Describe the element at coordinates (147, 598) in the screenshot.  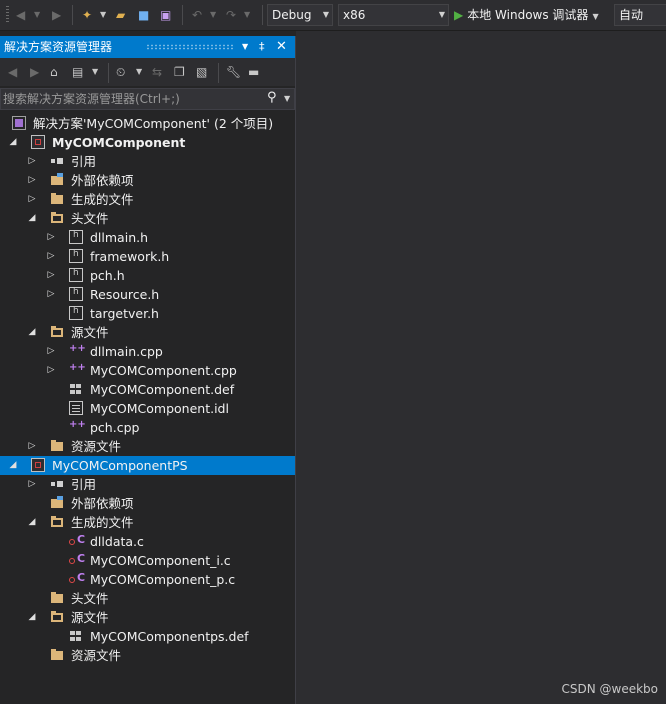
I see `tree-item: 头文件` at that location.